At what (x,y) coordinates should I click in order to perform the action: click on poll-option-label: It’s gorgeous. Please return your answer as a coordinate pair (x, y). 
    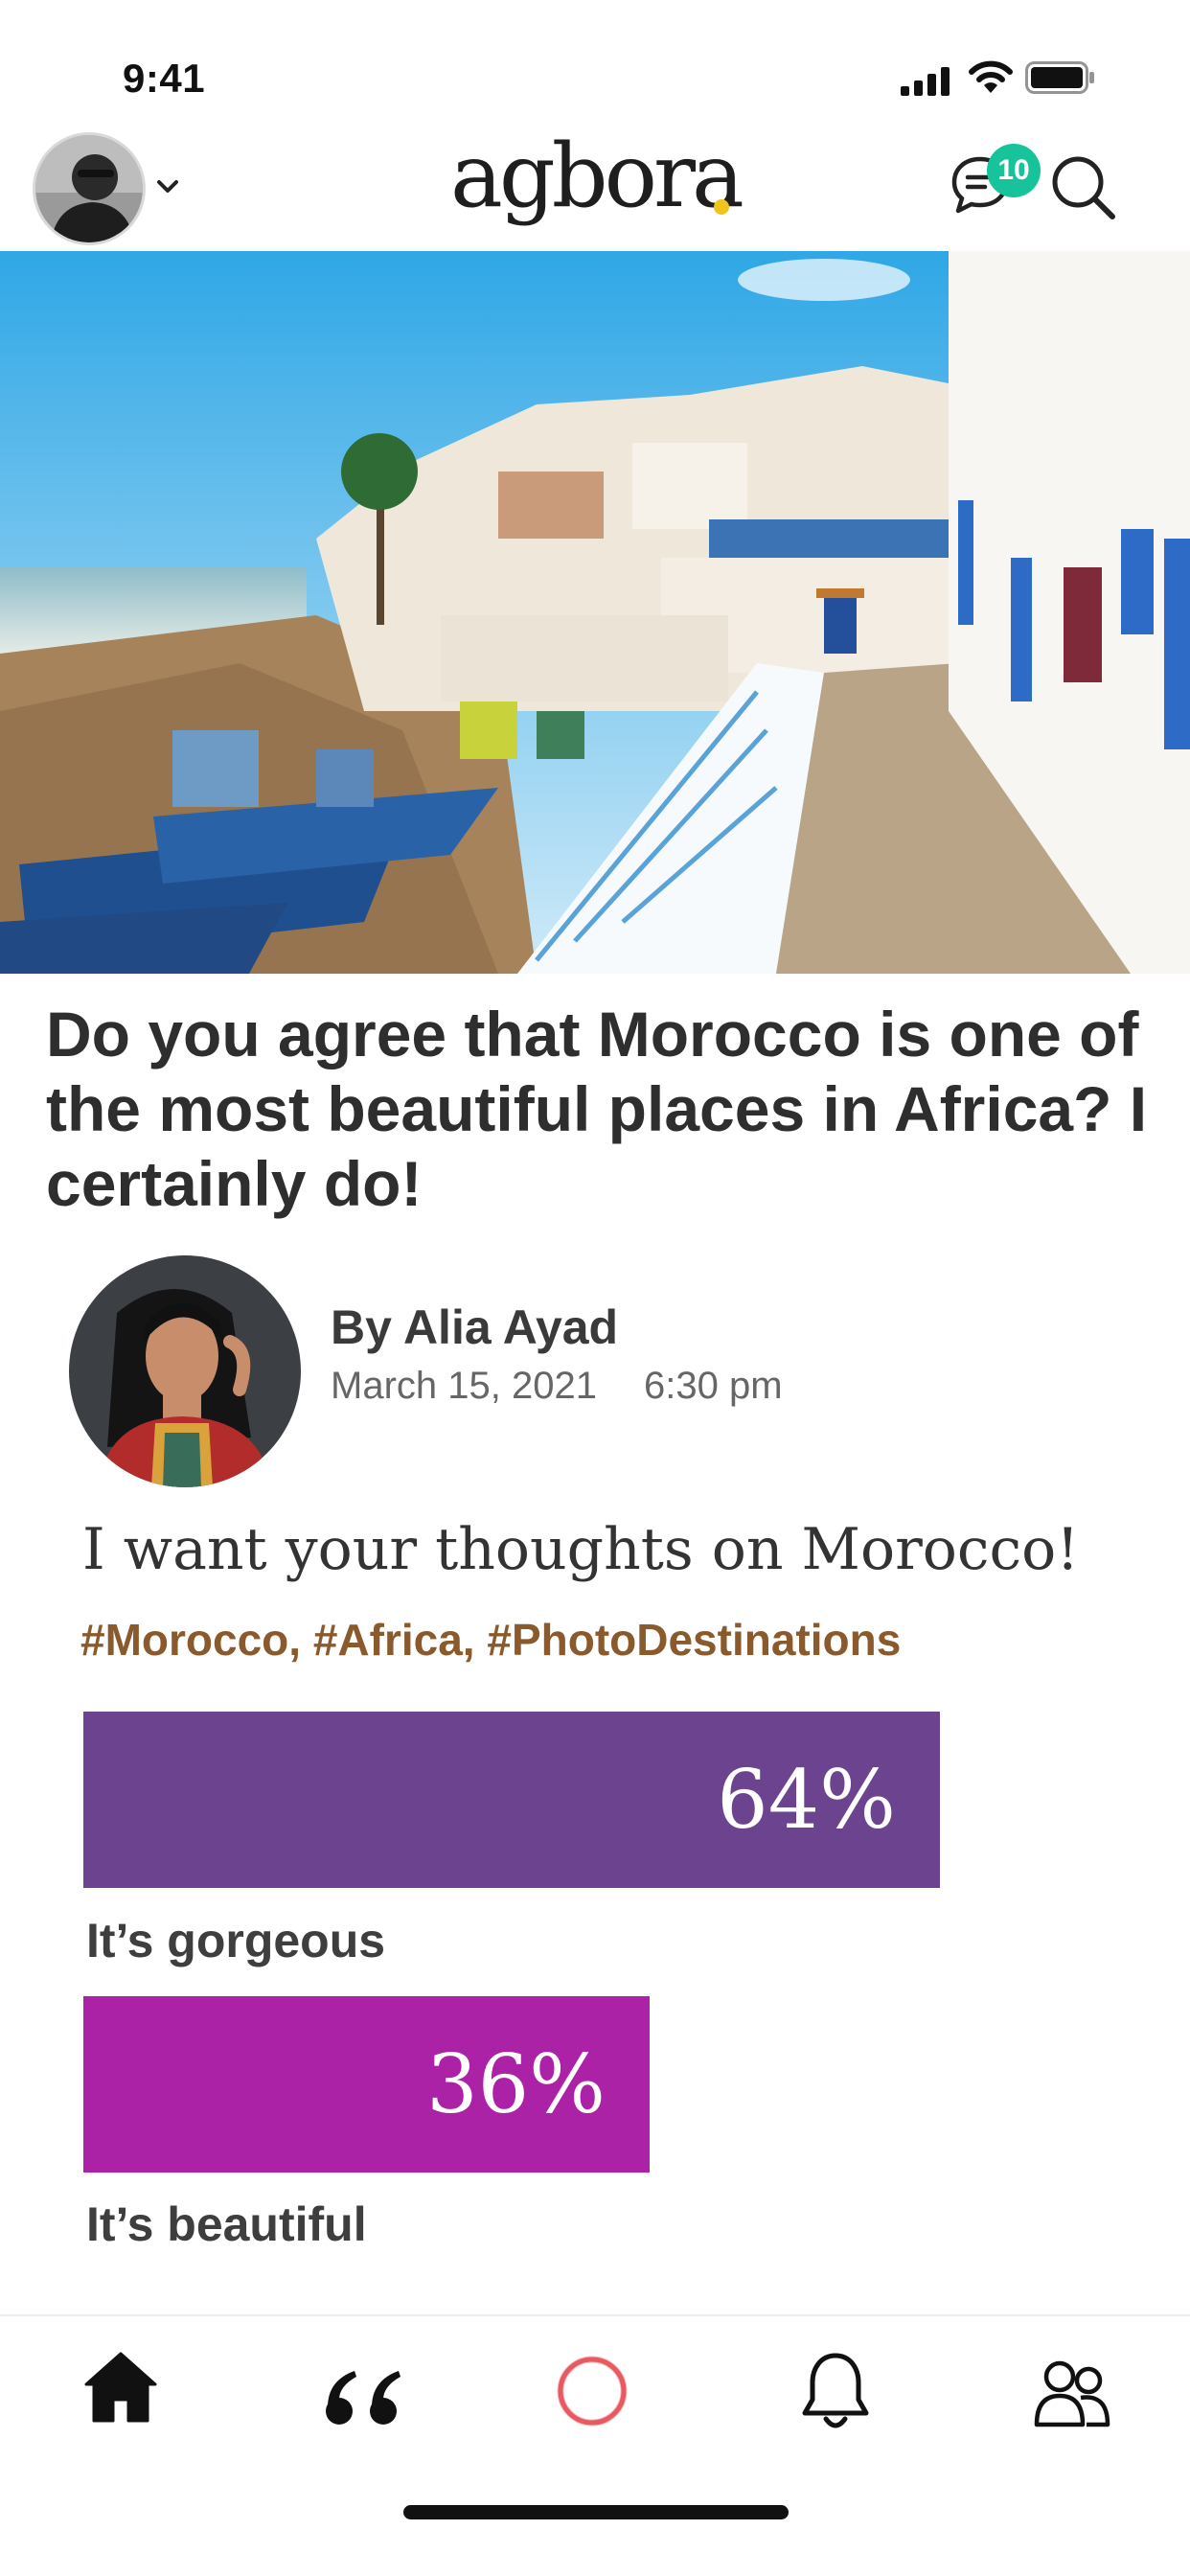
    Looking at the image, I should click on (236, 1940).